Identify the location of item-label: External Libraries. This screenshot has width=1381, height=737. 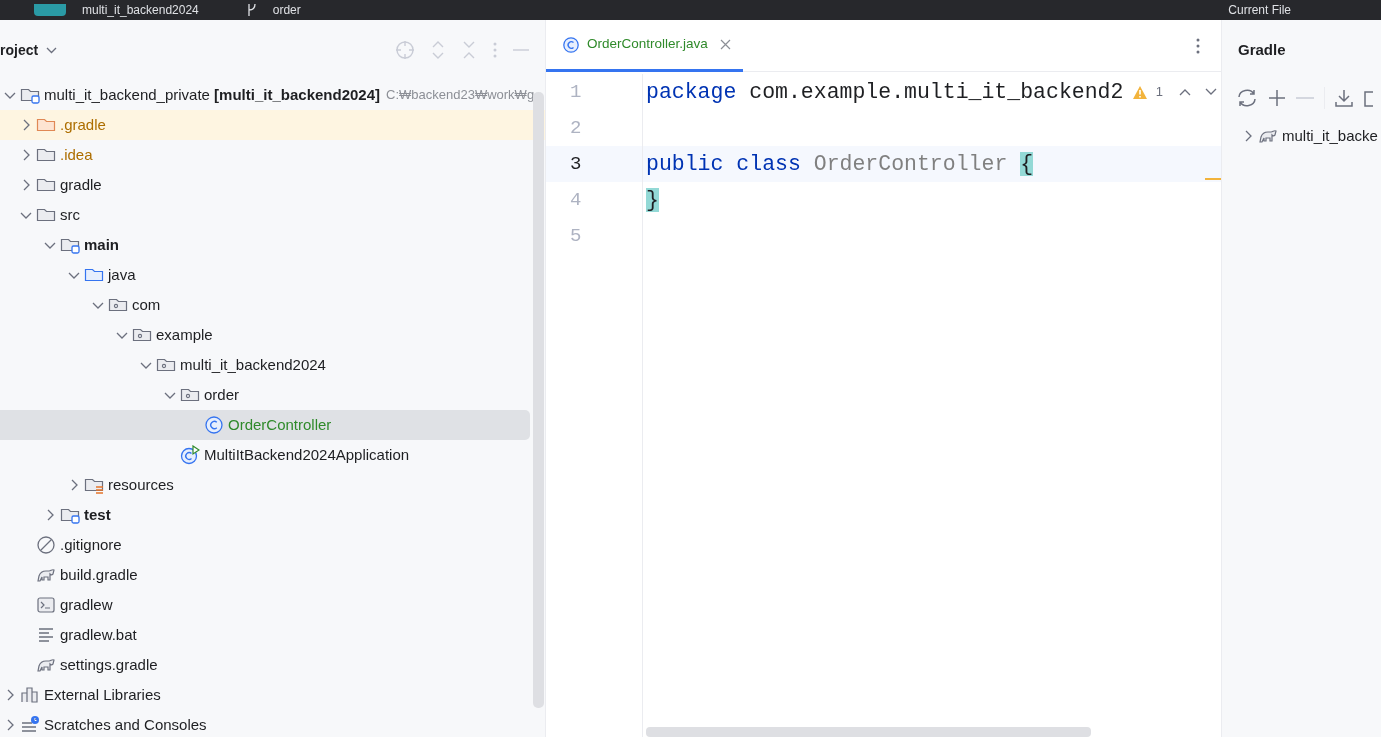
(102, 694).